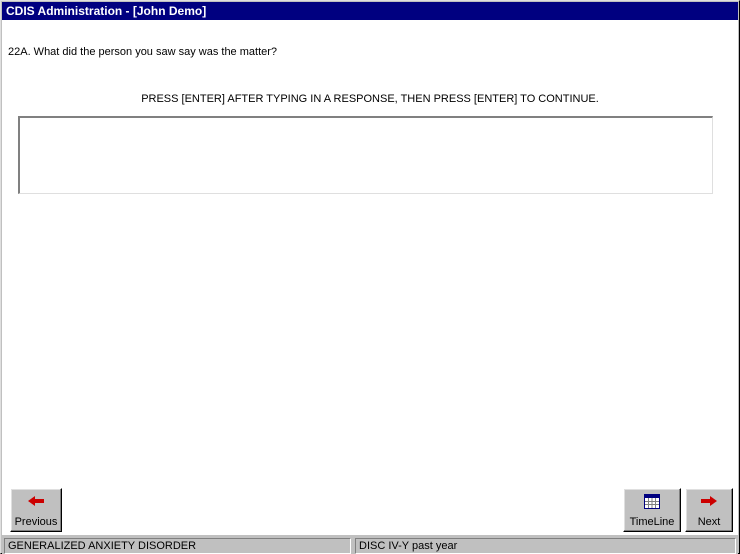  Describe the element at coordinates (365, 155) in the screenshot. I see `response-input` at that location.